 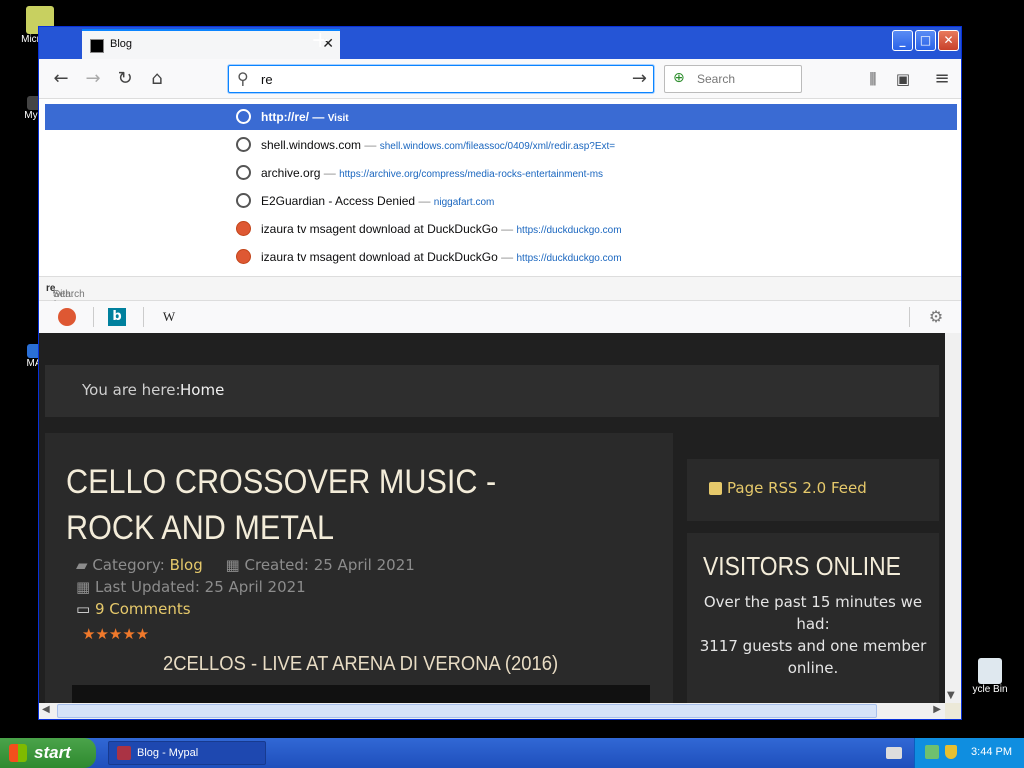 I want to click on url-bar: ⚲ →, so click(x=441, y=79).